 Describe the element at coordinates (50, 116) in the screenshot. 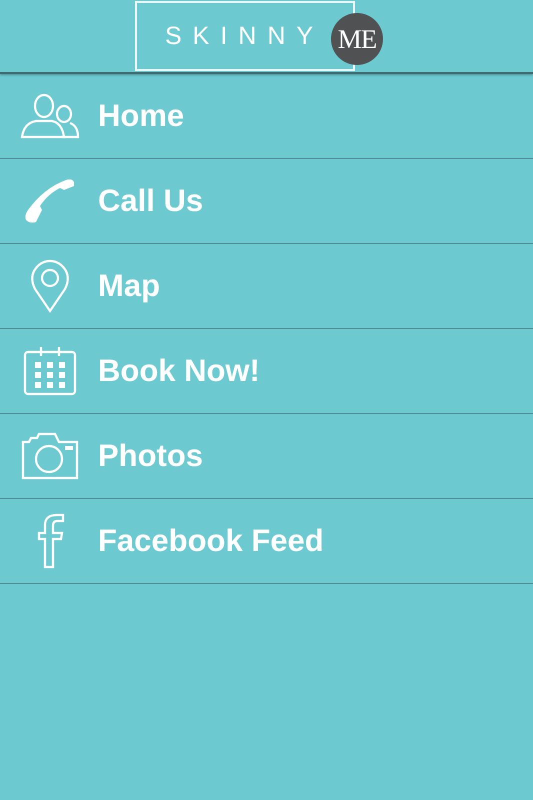

I see `people-icon` at that location.